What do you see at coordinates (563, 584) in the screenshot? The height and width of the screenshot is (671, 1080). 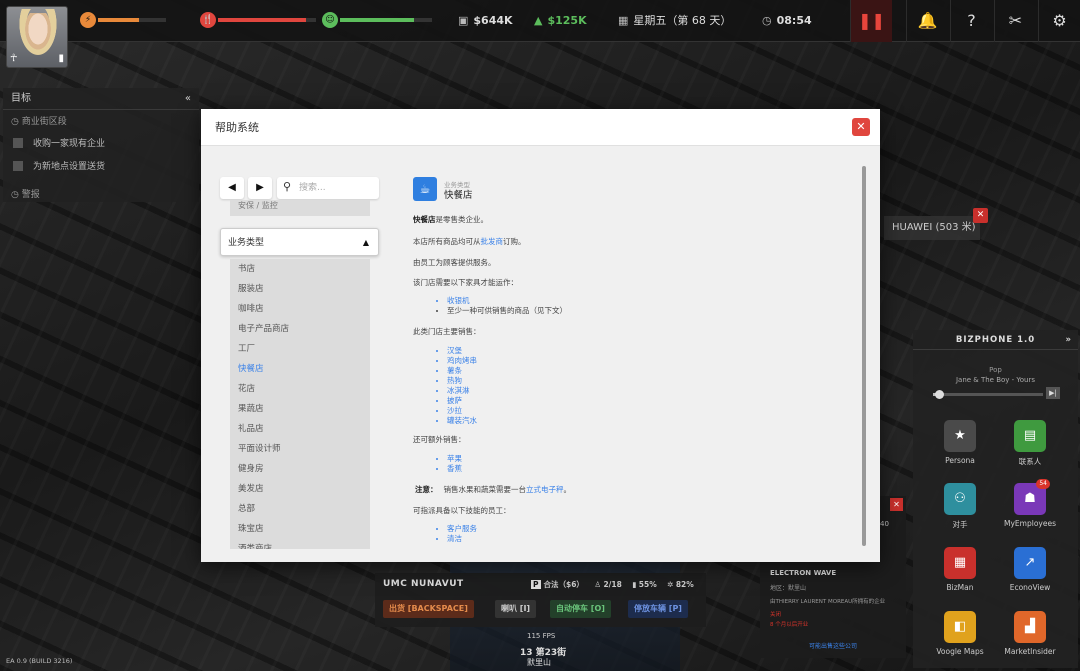 I see `parking-status: 合法（$6）` at bounding box center [563, 584].